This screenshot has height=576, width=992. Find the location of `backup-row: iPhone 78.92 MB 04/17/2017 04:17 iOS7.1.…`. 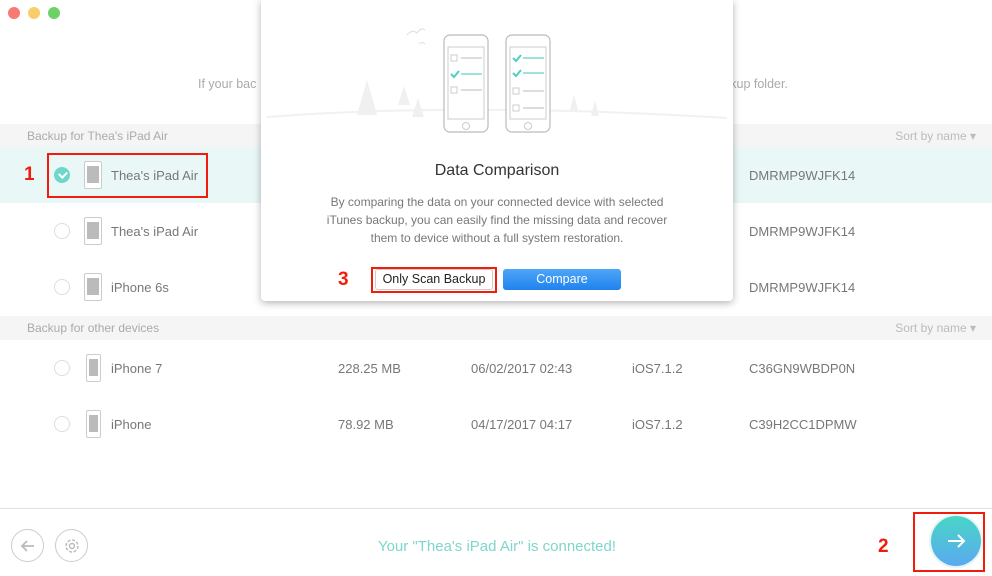

backup-row: iPhone 78.92 MB 04/17/2017 04:17 iOS7.1.… is located at coordinates (496, 424).